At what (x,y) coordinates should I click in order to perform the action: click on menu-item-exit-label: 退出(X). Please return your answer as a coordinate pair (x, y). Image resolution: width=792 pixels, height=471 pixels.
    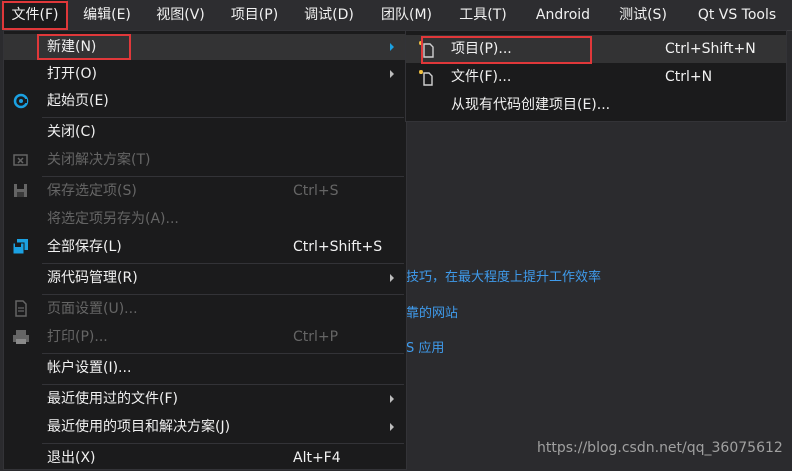
    Looking at the image, I should click on (71, 458).